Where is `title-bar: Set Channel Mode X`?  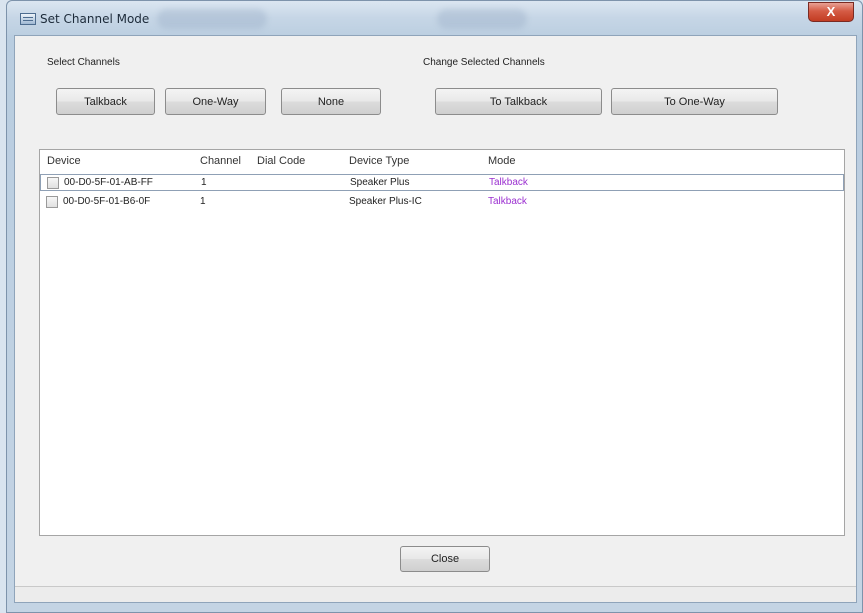
title-bar: Set Channel Mode X is located at coordinates (434, 18).